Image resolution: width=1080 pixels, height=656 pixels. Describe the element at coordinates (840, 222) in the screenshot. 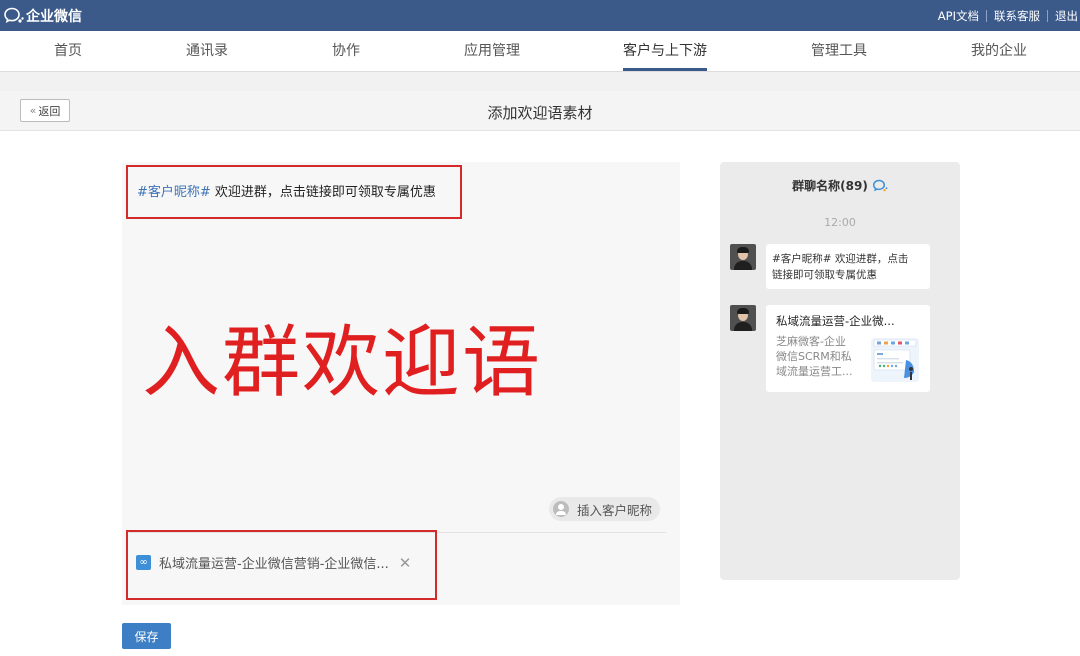

I see `message-time: 12:00` at that location.